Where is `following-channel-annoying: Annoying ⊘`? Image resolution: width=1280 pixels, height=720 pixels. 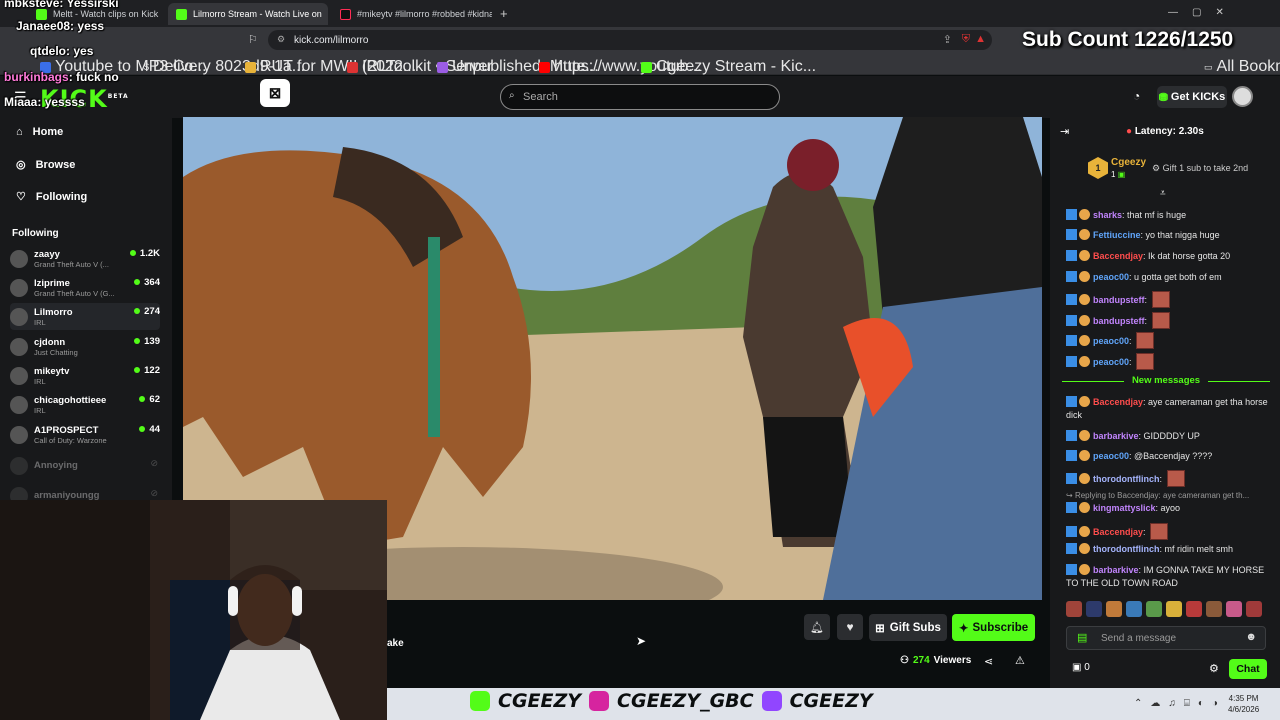
following-channel-annoying: Annoying ⊘ is located at coordinates (85, 465).